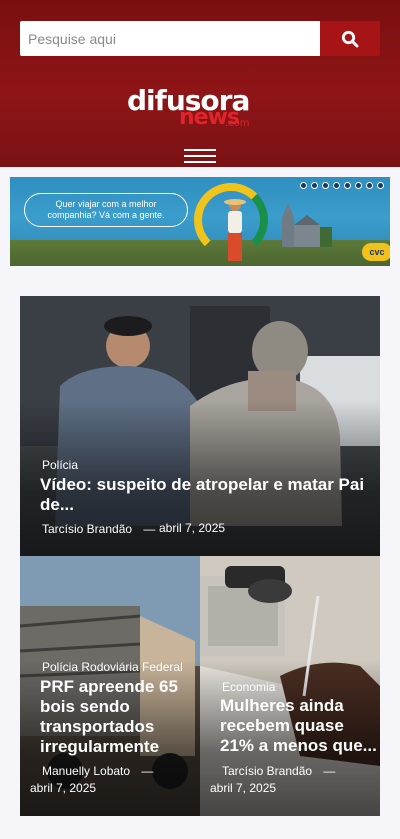 The width and height of the screenshot is (400, 839). I want to click on logo-text-suffix: .com, so click(237, 123).